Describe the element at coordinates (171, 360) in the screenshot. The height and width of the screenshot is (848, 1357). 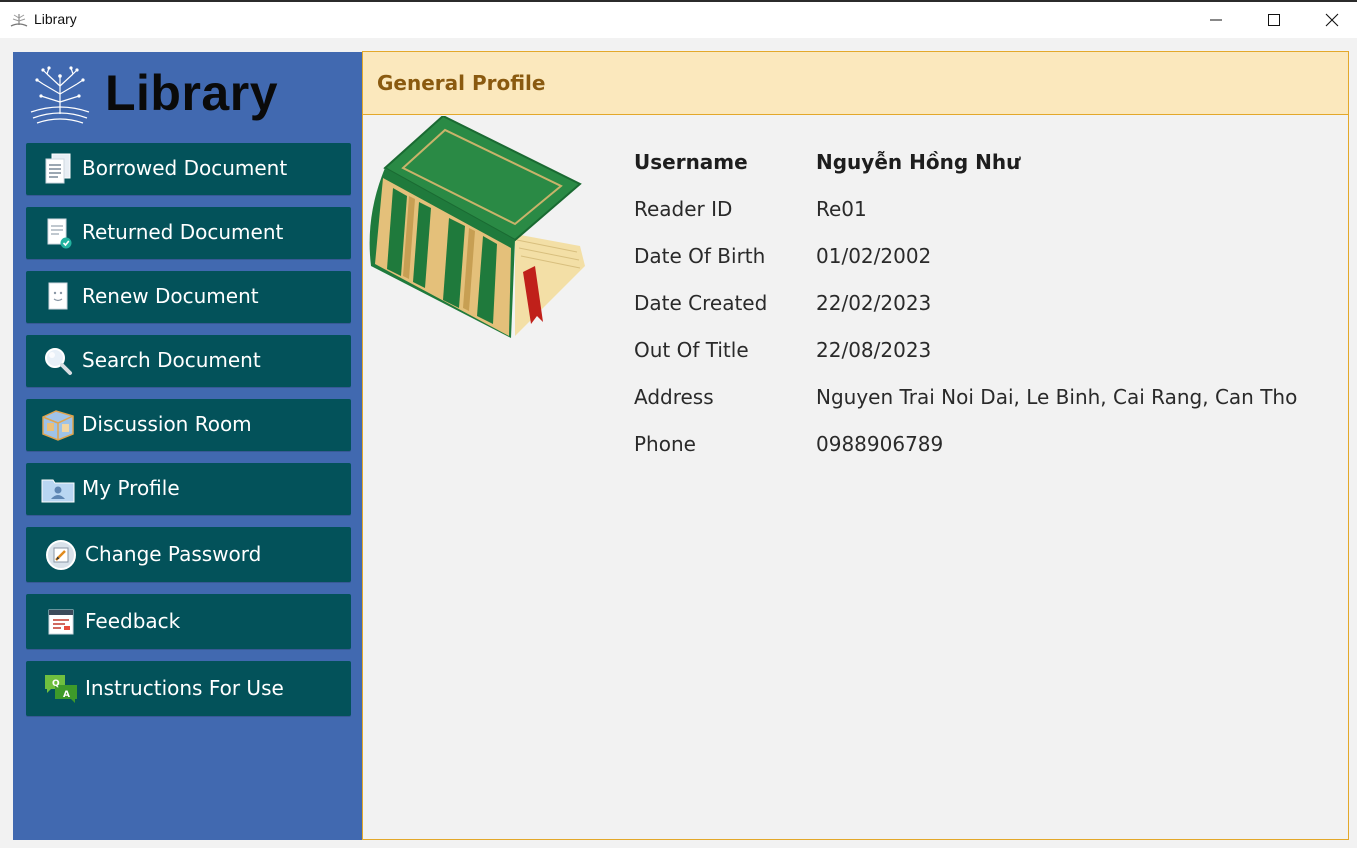
I see `nav-label: Search Document` at that location.